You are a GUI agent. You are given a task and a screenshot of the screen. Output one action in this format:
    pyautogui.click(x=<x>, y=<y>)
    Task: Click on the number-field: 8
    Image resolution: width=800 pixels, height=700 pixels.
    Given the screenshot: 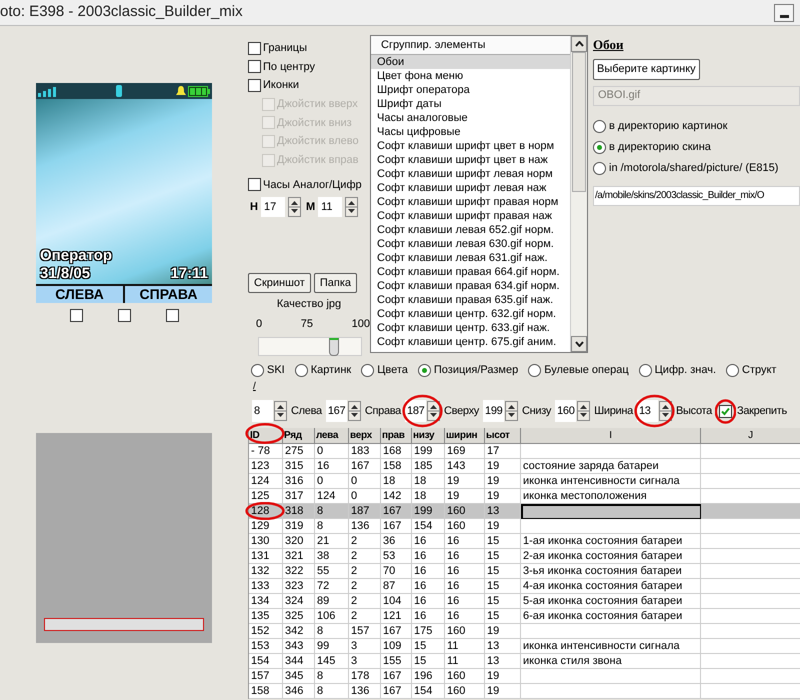 What is the action you would take?
    pyautogui.click(x=262, y=411)
    